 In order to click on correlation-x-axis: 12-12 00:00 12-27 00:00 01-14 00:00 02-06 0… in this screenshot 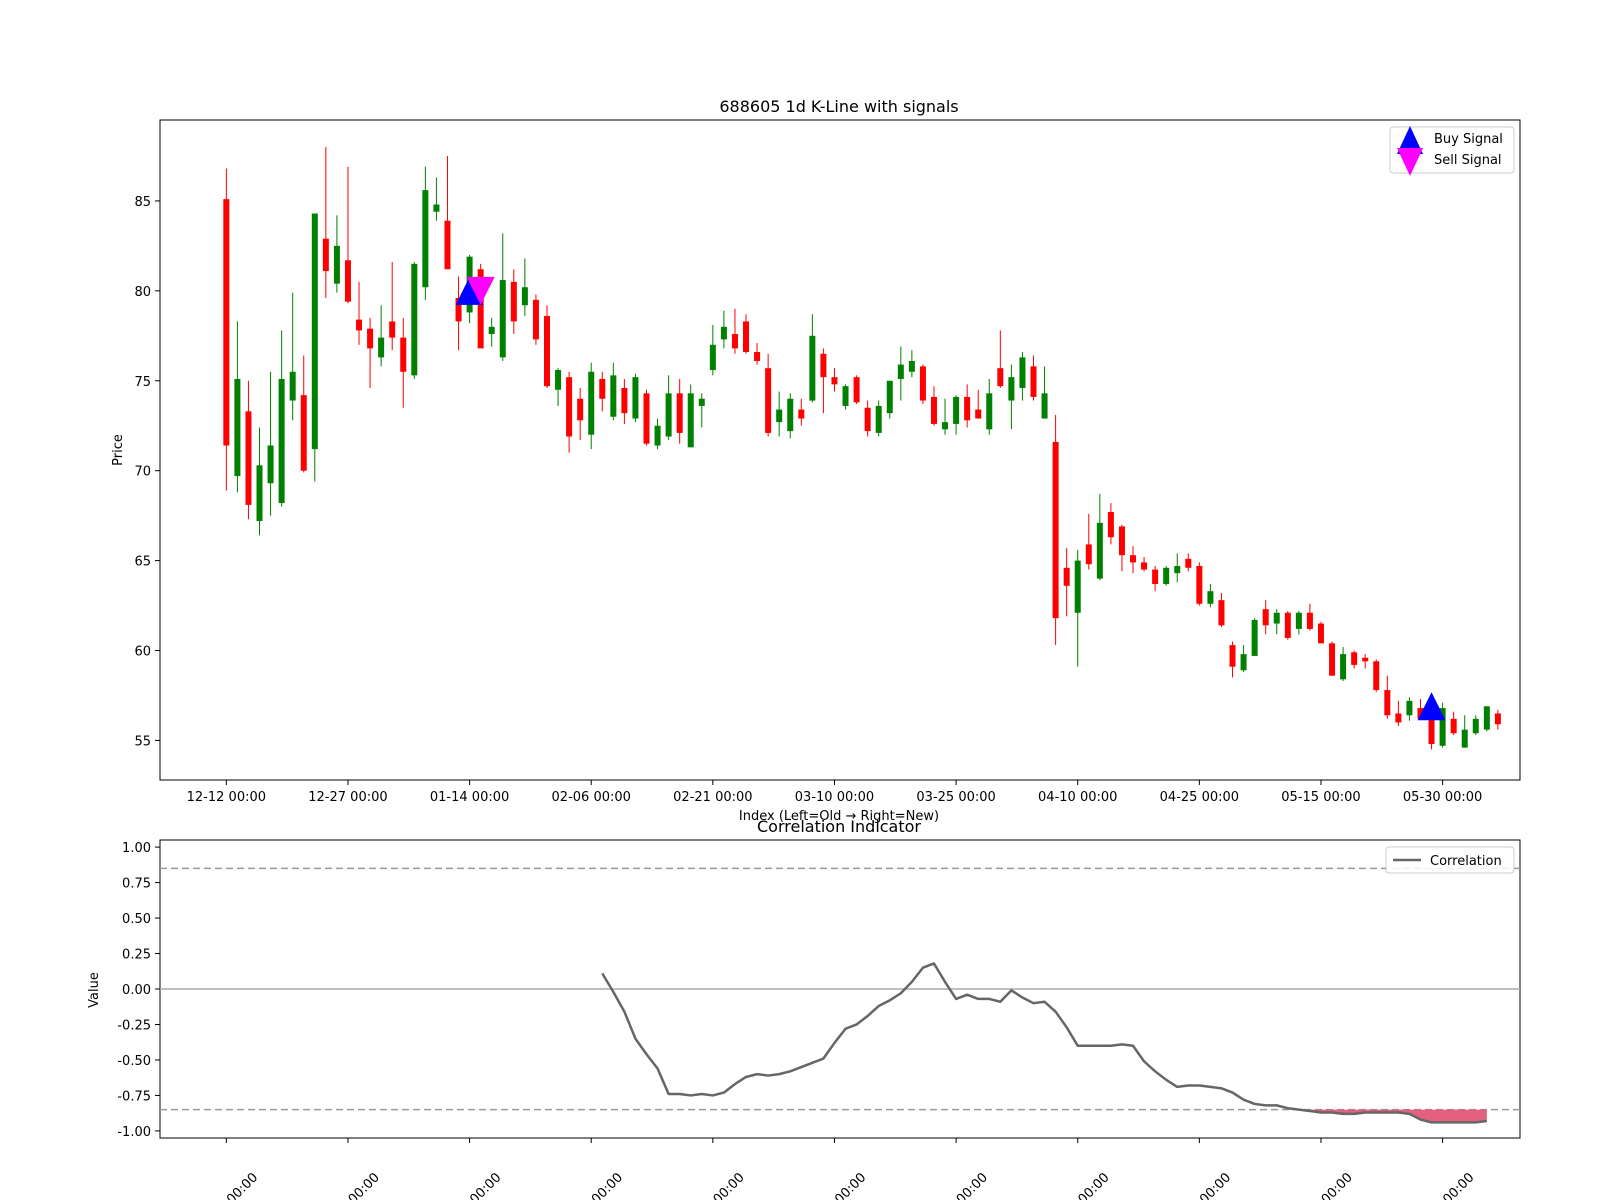, I will do `click(835, 1169)`.